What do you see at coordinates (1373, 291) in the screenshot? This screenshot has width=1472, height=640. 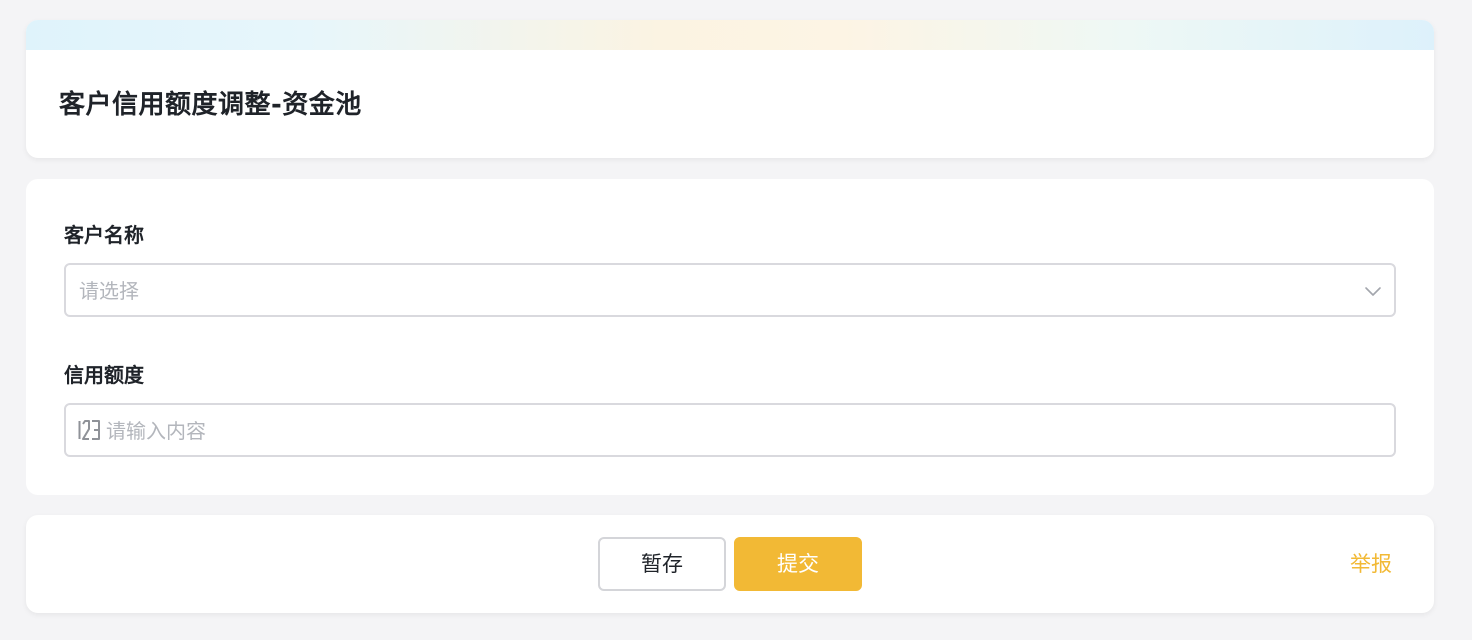 I see `chevron-down-icon` at bounding box center [1373, 291].